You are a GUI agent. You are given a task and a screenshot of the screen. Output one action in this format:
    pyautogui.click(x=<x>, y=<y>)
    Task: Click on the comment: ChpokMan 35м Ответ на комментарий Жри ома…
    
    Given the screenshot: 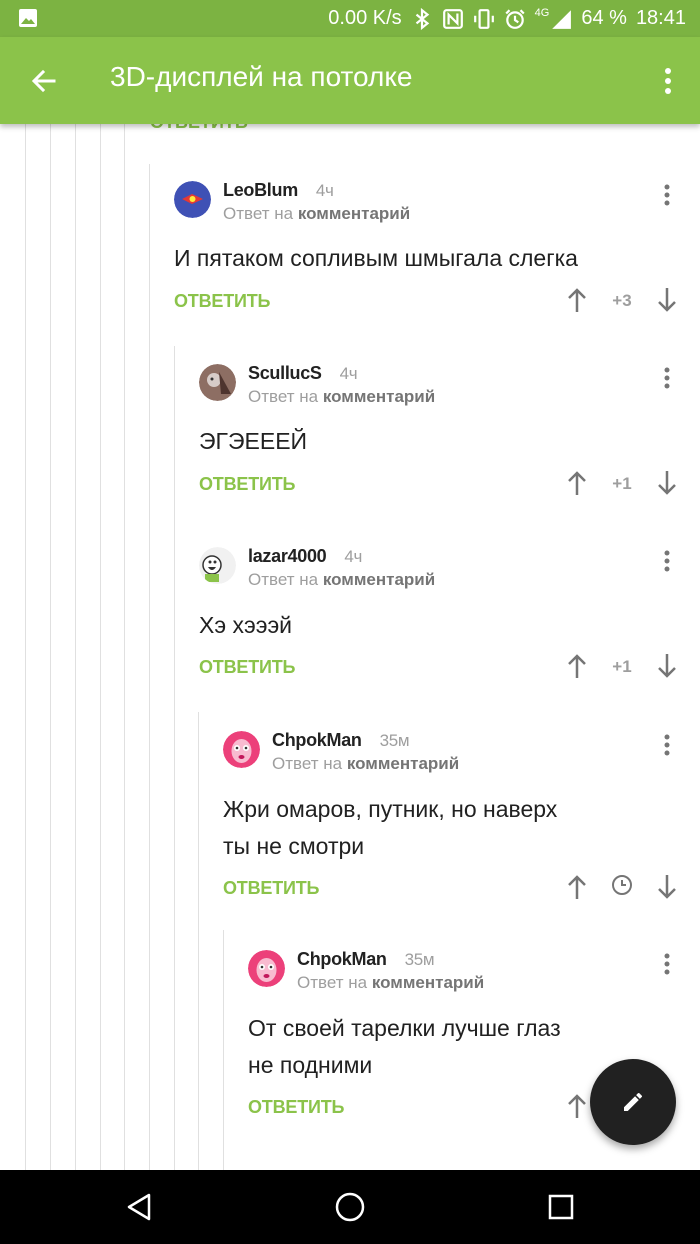 What is the action you would take?
    pyautogui.click(x=461, y=823)
    